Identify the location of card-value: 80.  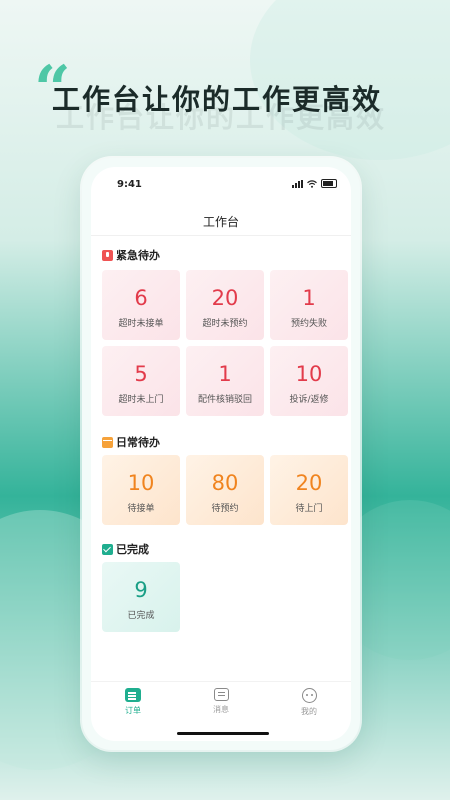
(225, 483).